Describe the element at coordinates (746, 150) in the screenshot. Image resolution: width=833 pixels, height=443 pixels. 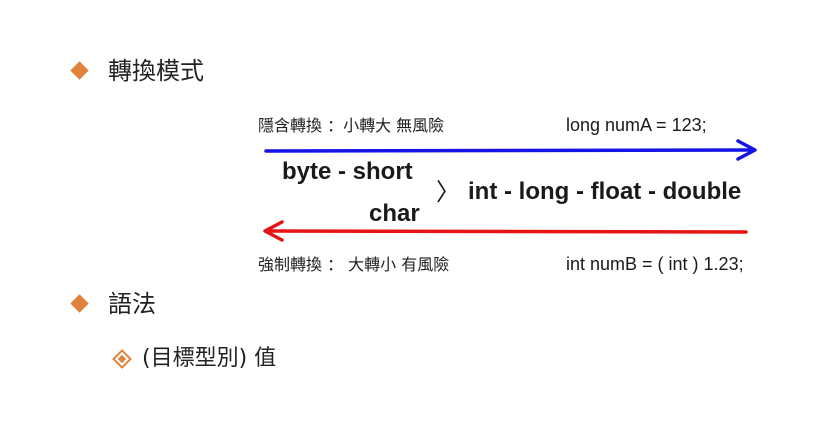
I see `implicit-arrowhead` at that location.